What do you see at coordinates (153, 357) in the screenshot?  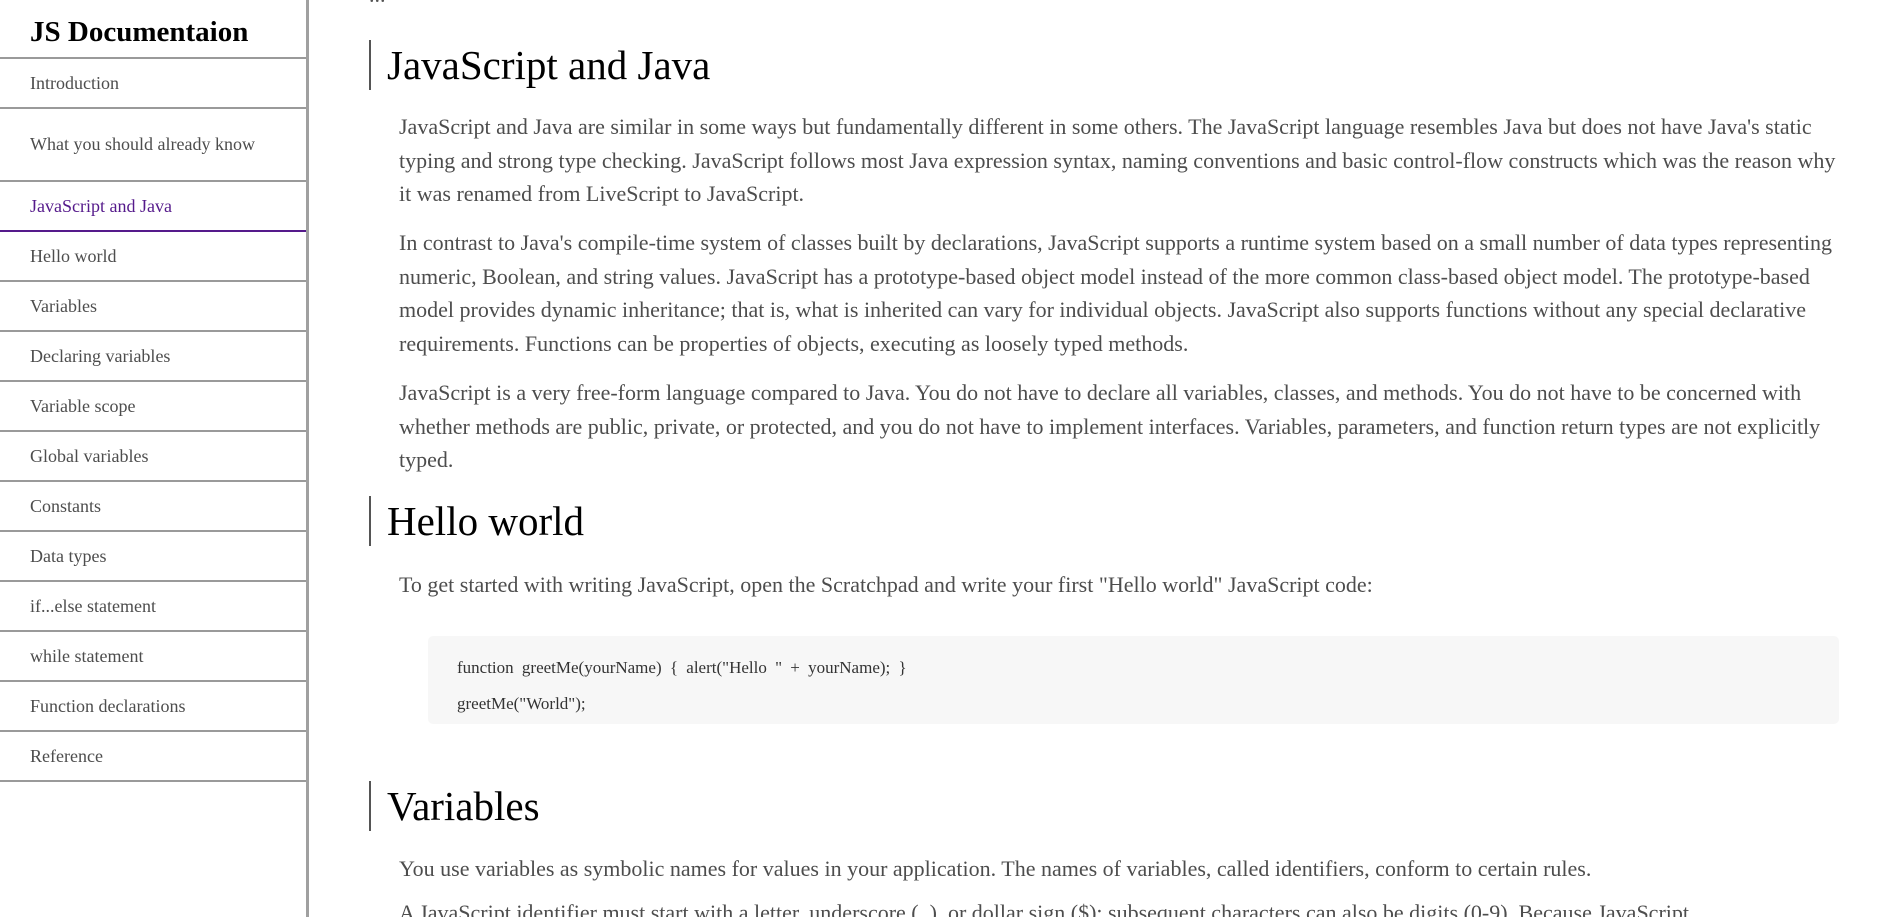 I see `nav-link-declaring-variables: Declaring variables` at bounding box center [153, 357].